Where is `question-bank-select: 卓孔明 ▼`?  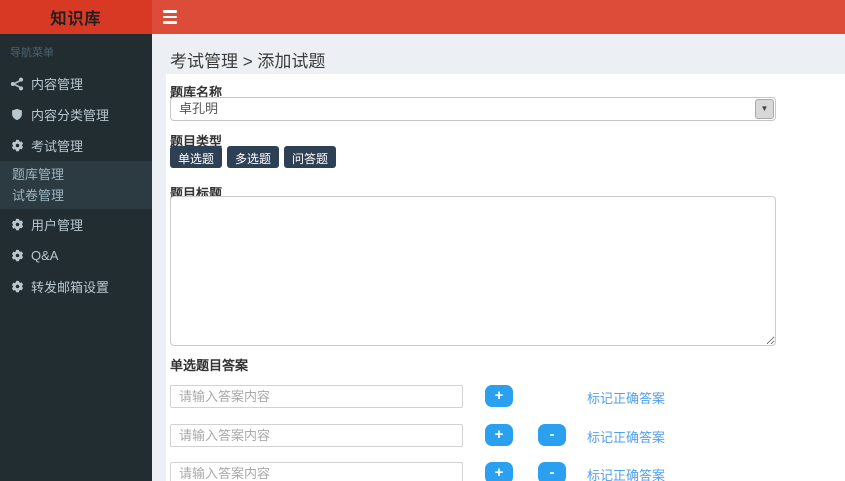 question-bank-select: 卓孔明 ▼ is located at coordinates (473, 109).